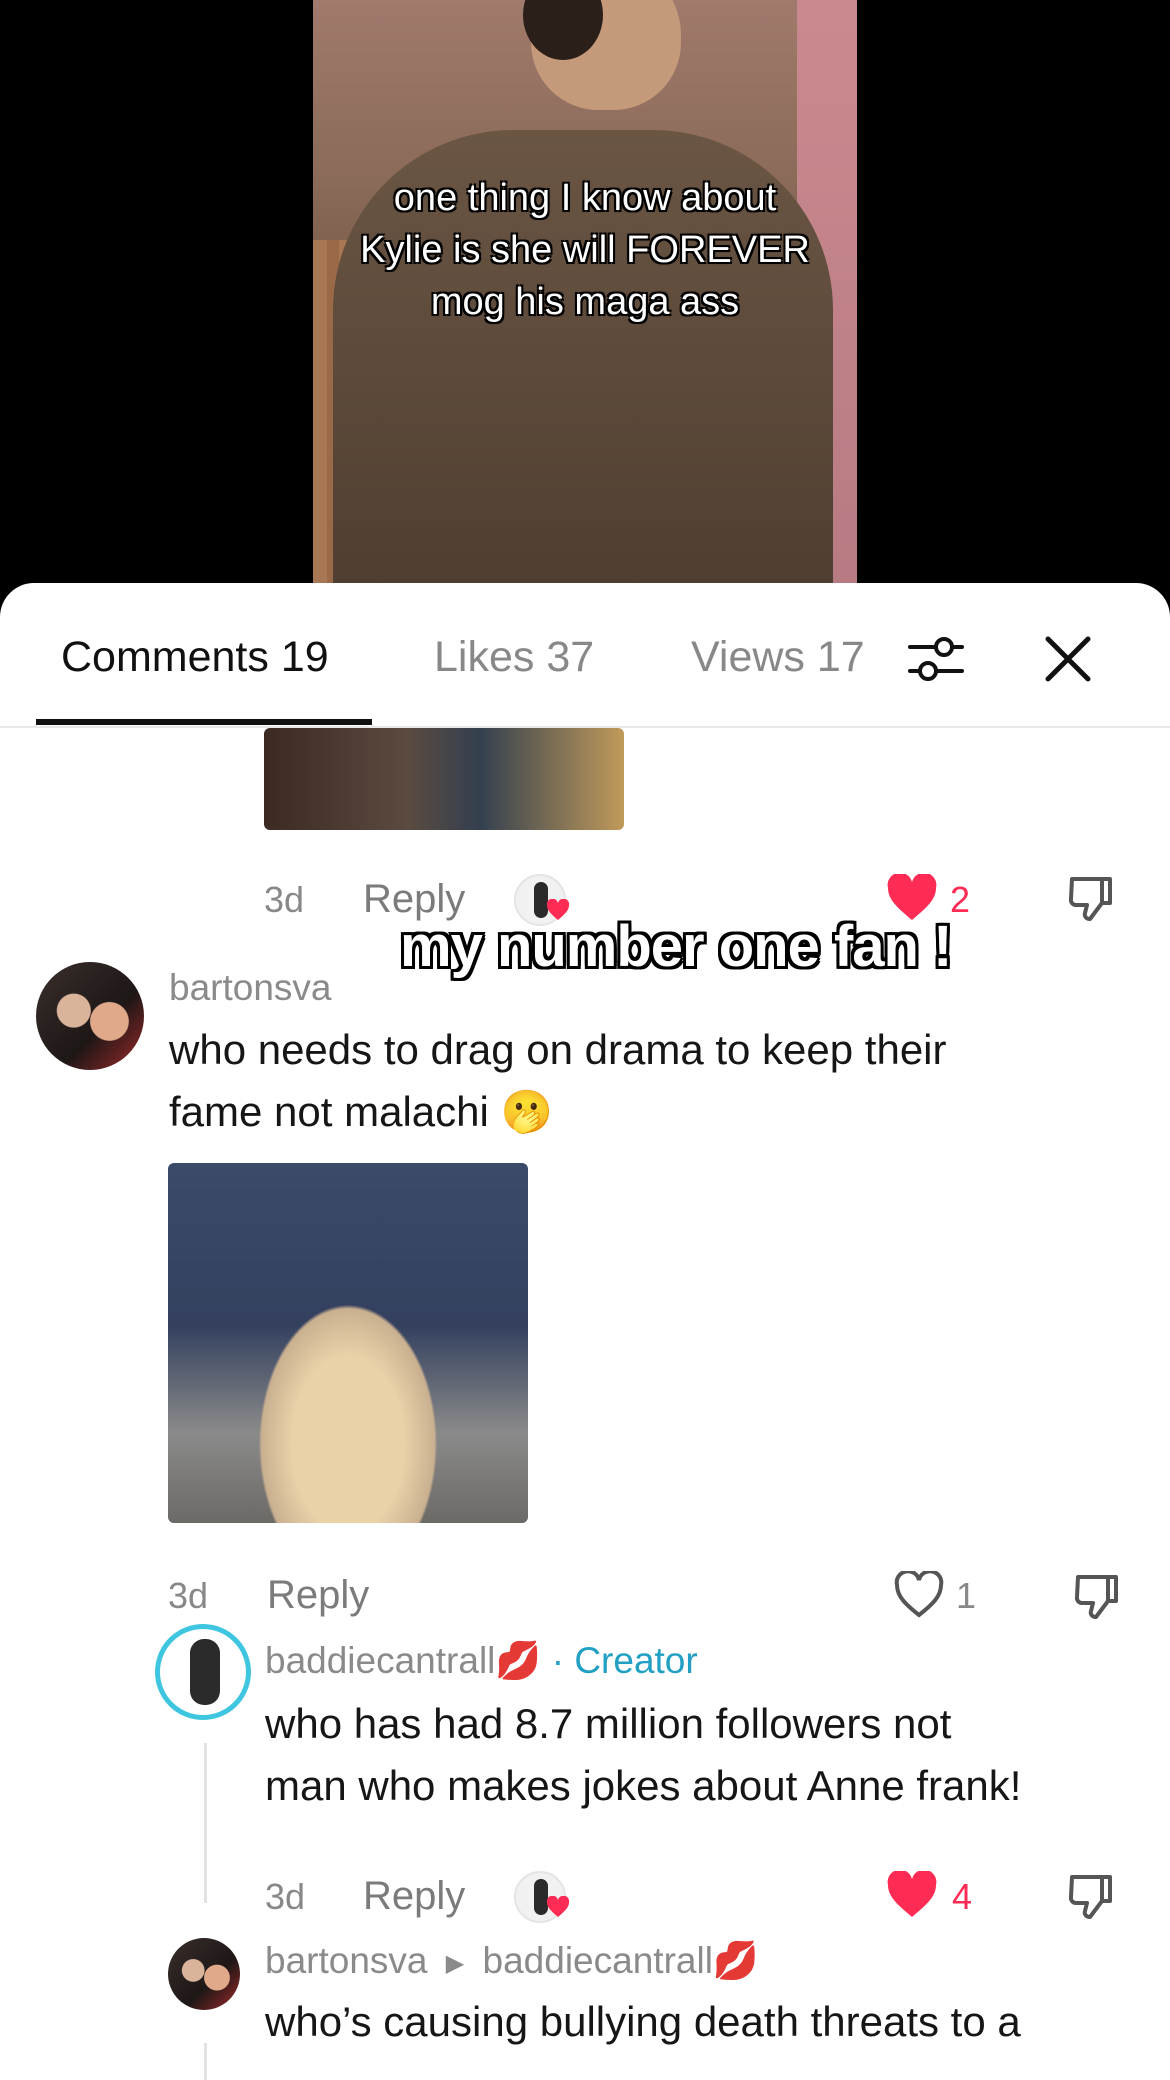  Describe the element at coordinates (966, 1595) in the screenshot. I see `like-count: 1` at that location.